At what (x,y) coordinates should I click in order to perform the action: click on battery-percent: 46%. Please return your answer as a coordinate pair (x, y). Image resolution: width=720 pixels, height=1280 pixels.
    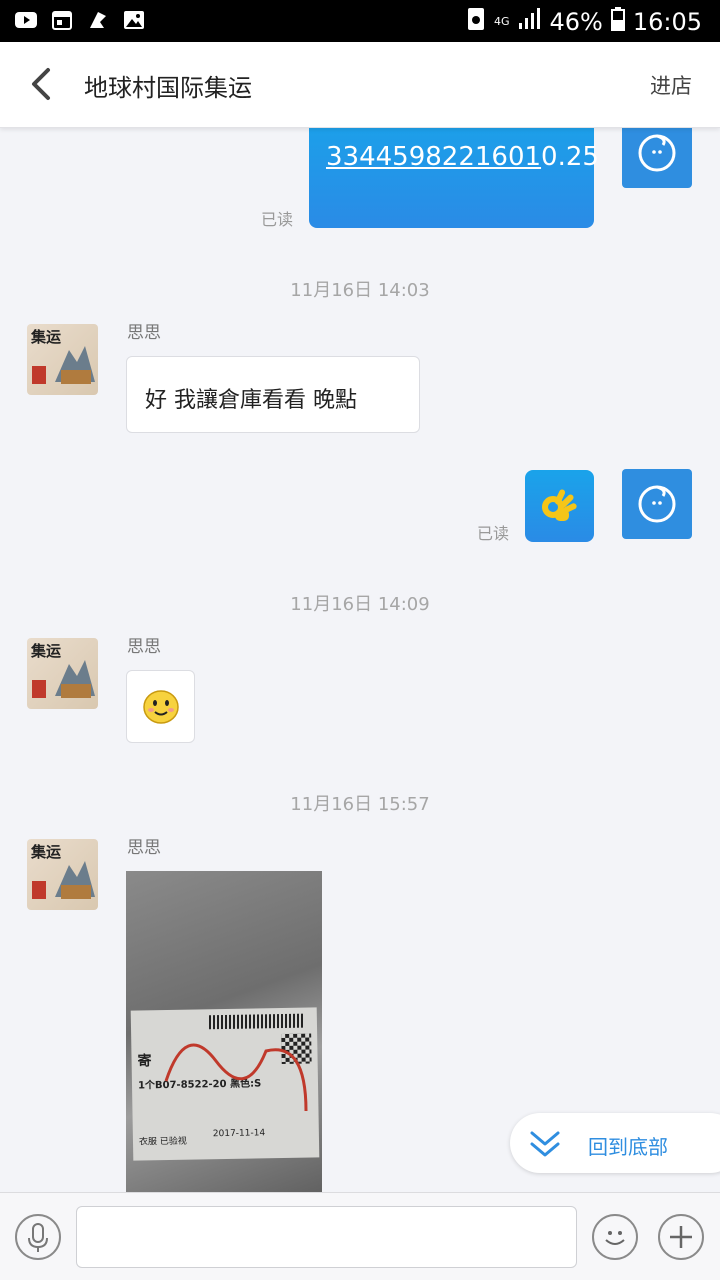
    Looking at the image, I should click on (576, 22).